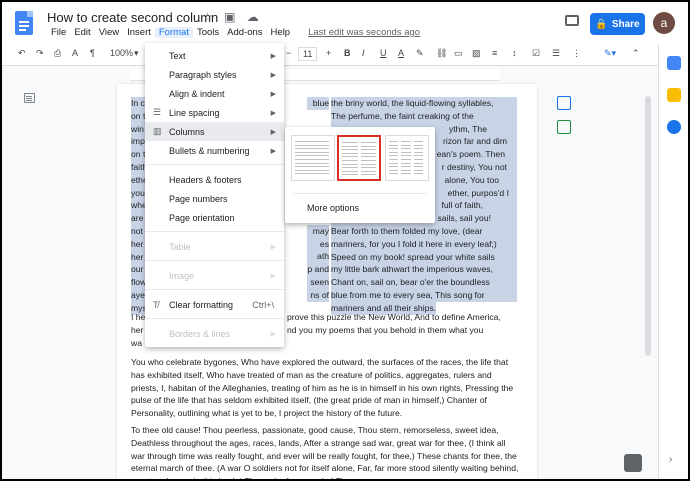 The height and width of the screenshot is (481, 690). Describe the element at coordinates (514, 53) in the screenshot. I see `line-spacing-icon: ↕` at that location.